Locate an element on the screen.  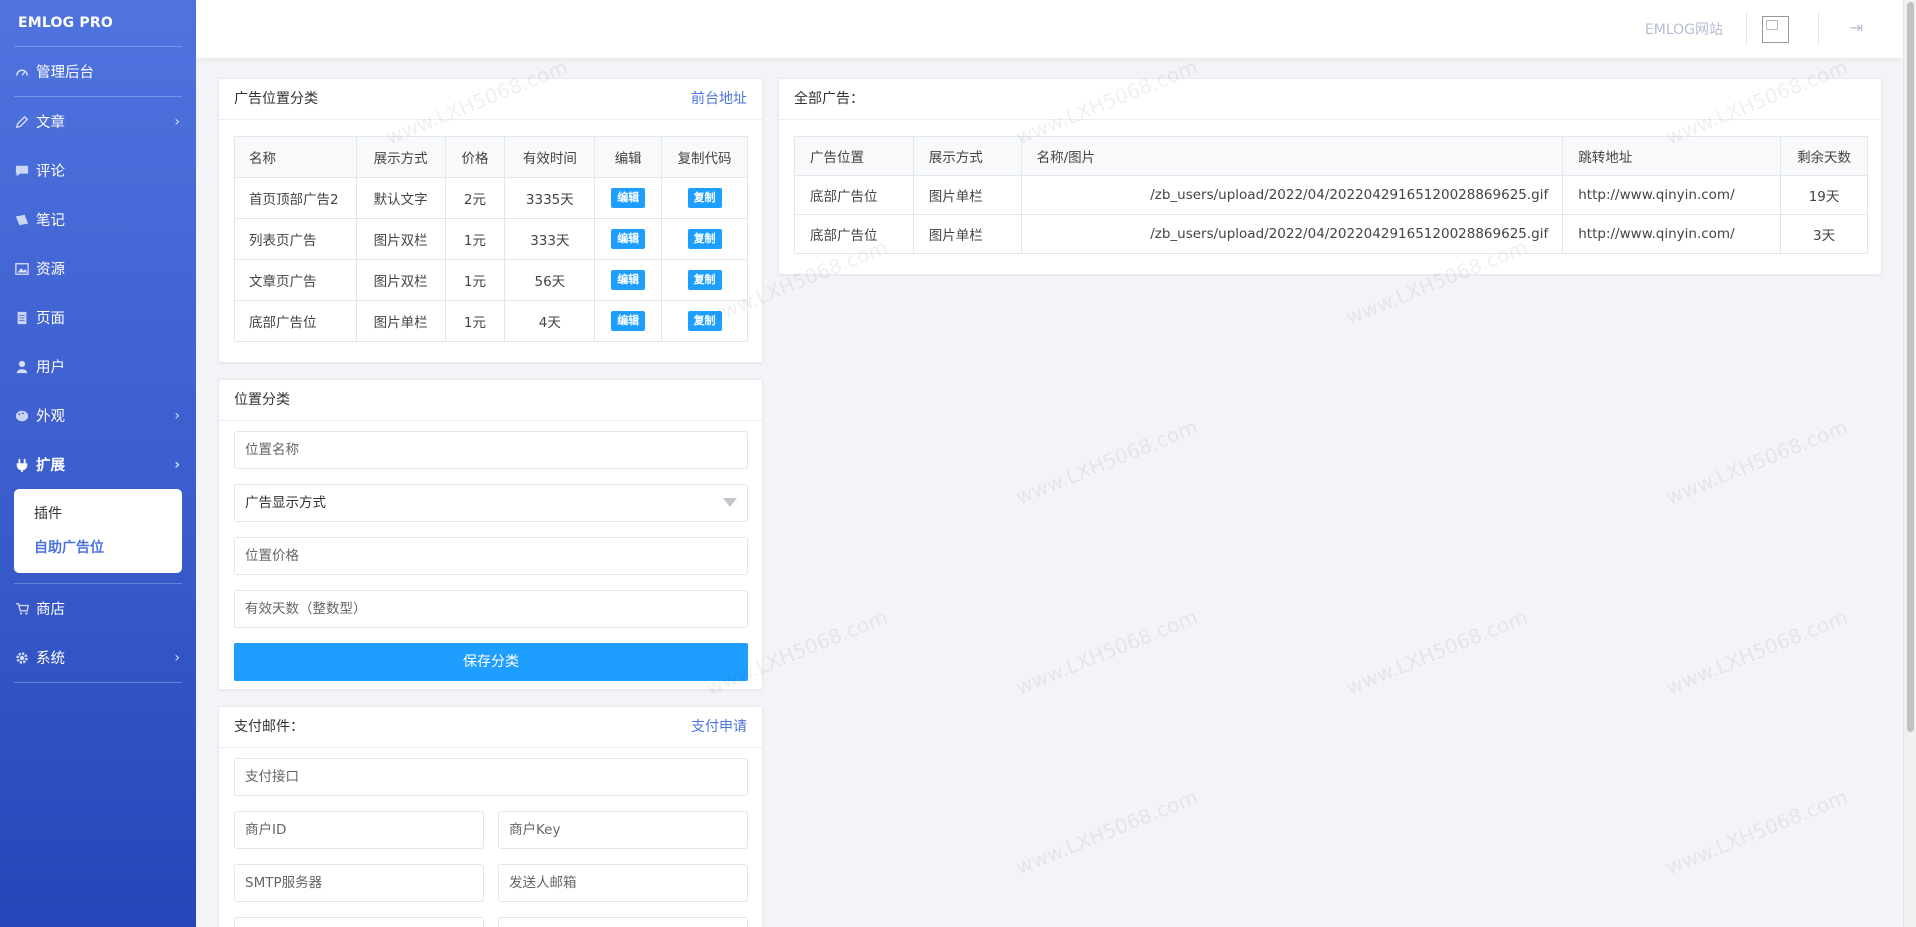
sidebar-item-label: 用户 is located at coordinates (50, 368).